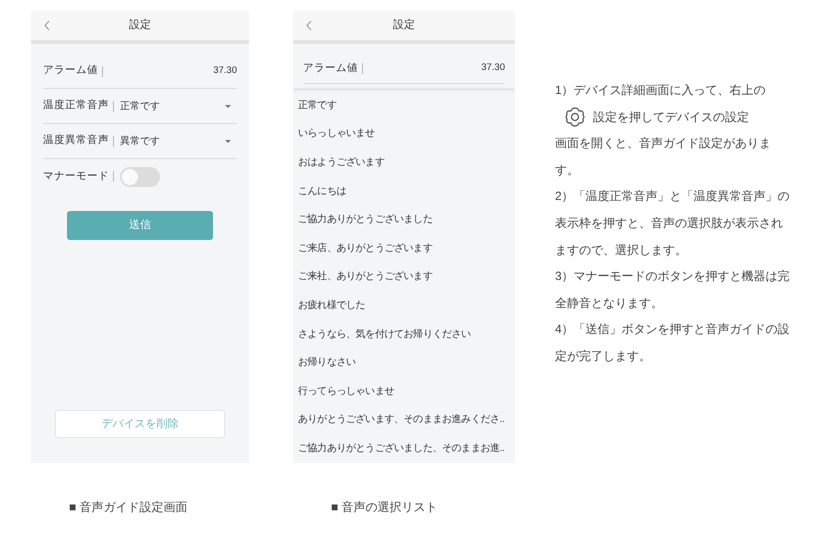 The width and height of the screenshot is (816, 536). I want to click on instruction-text: 3）マナーモードのボタンを押すと機器は完全静音となります。, so click(672, 289).